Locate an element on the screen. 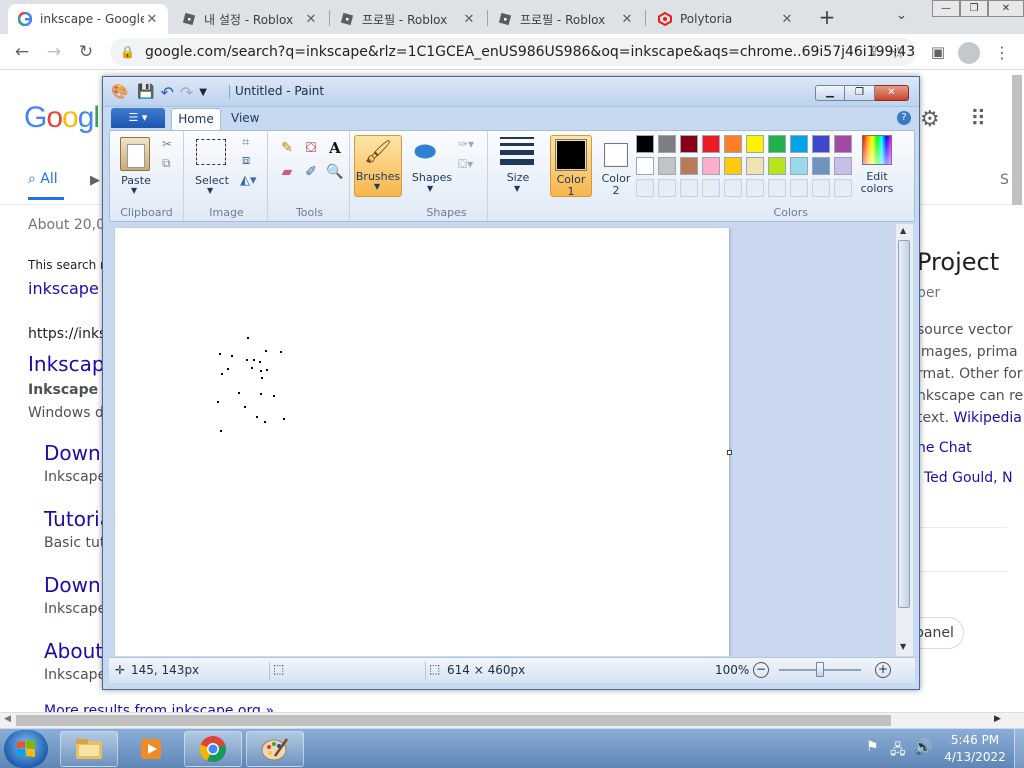 The height and width of the screenshot is (768, 1024). restore-button: ❐ is located at coordinates (974, 8).